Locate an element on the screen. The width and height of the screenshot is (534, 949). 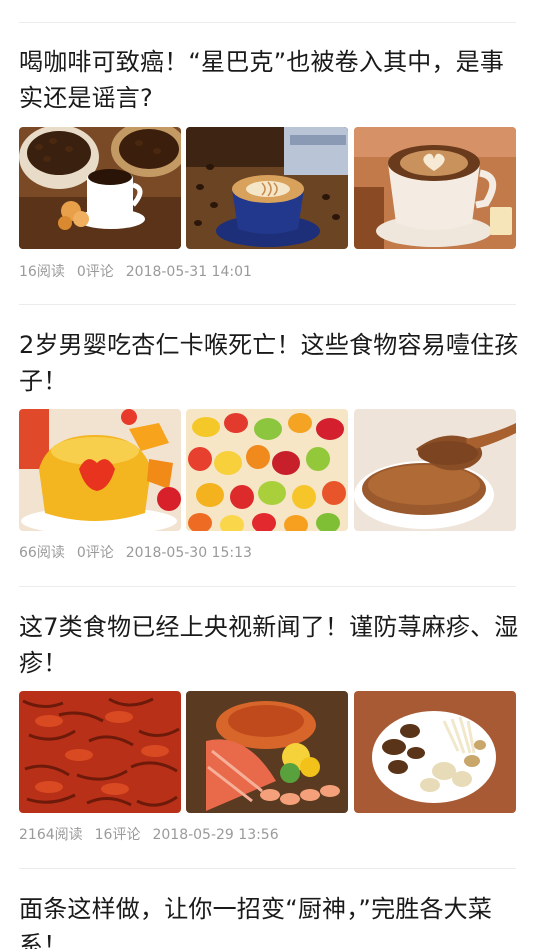
coffee-beans-cup-photo is located at coordinates (100, 188).